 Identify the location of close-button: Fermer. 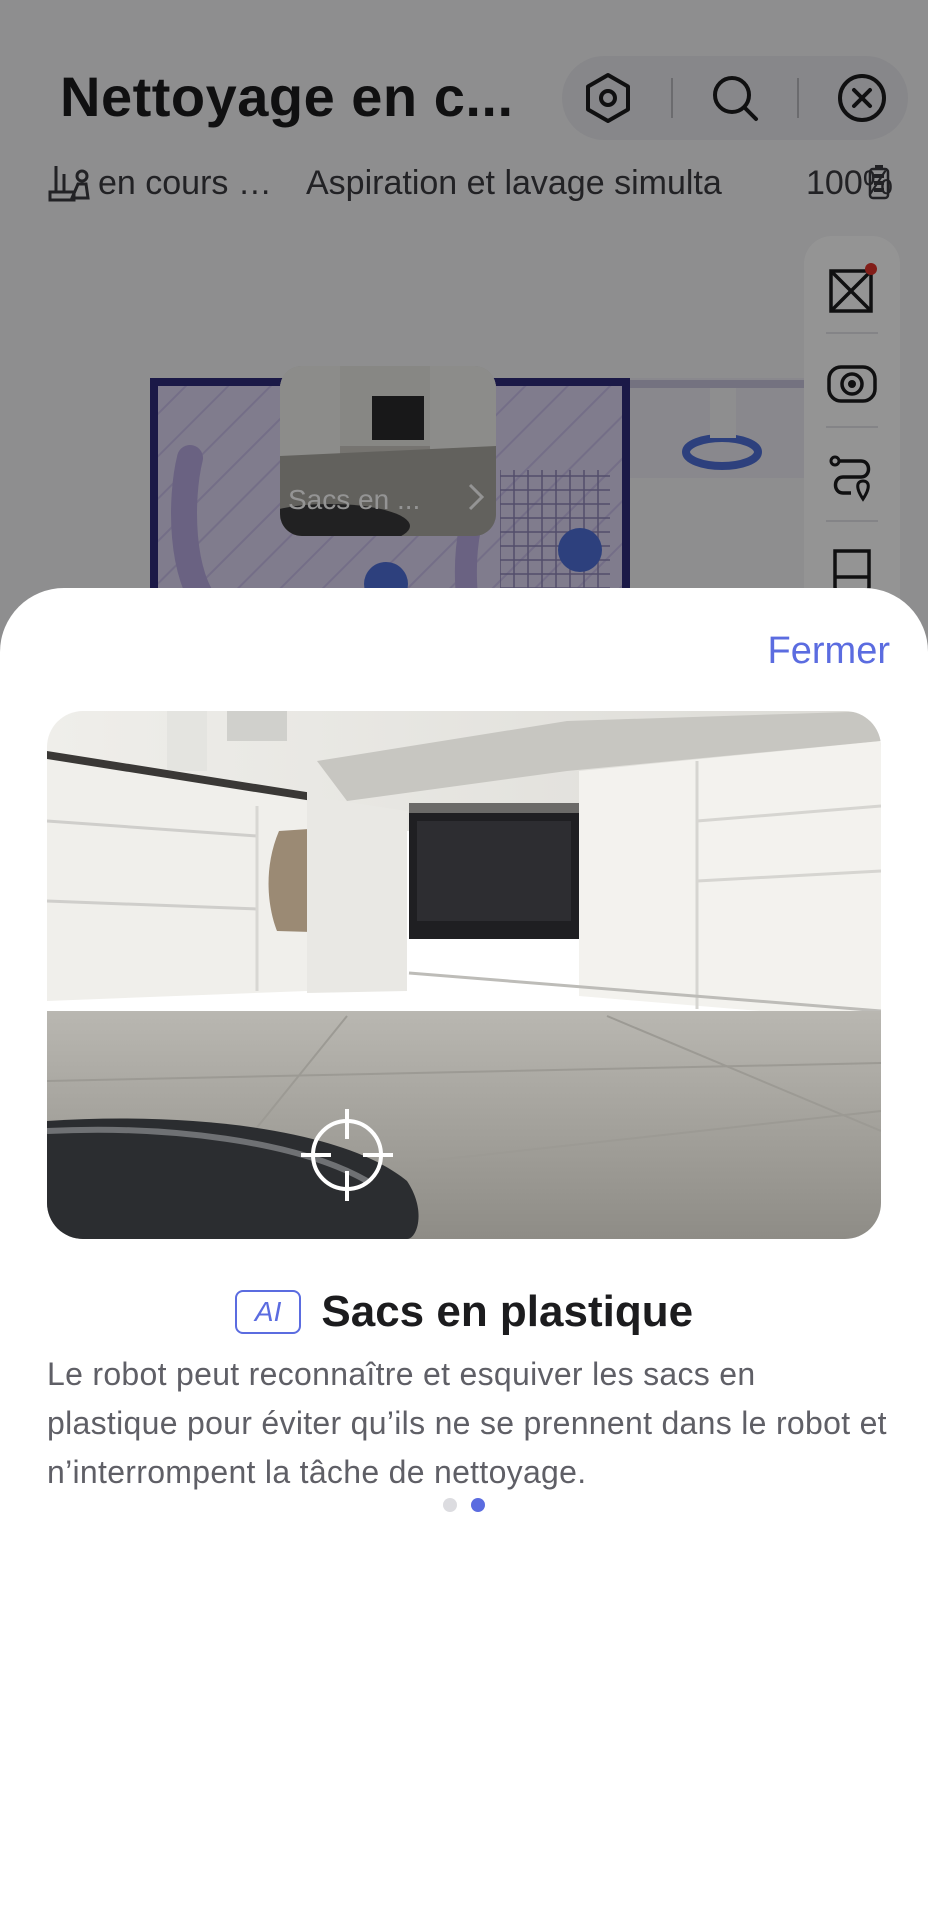
(829, 651).